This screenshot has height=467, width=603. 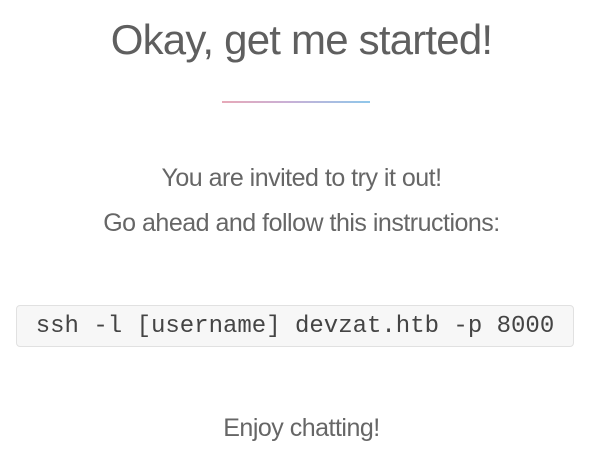 What do you see at coordinates (296, 102) in the screenshot?
I see `title-divider` at bounding box center [296, 102].